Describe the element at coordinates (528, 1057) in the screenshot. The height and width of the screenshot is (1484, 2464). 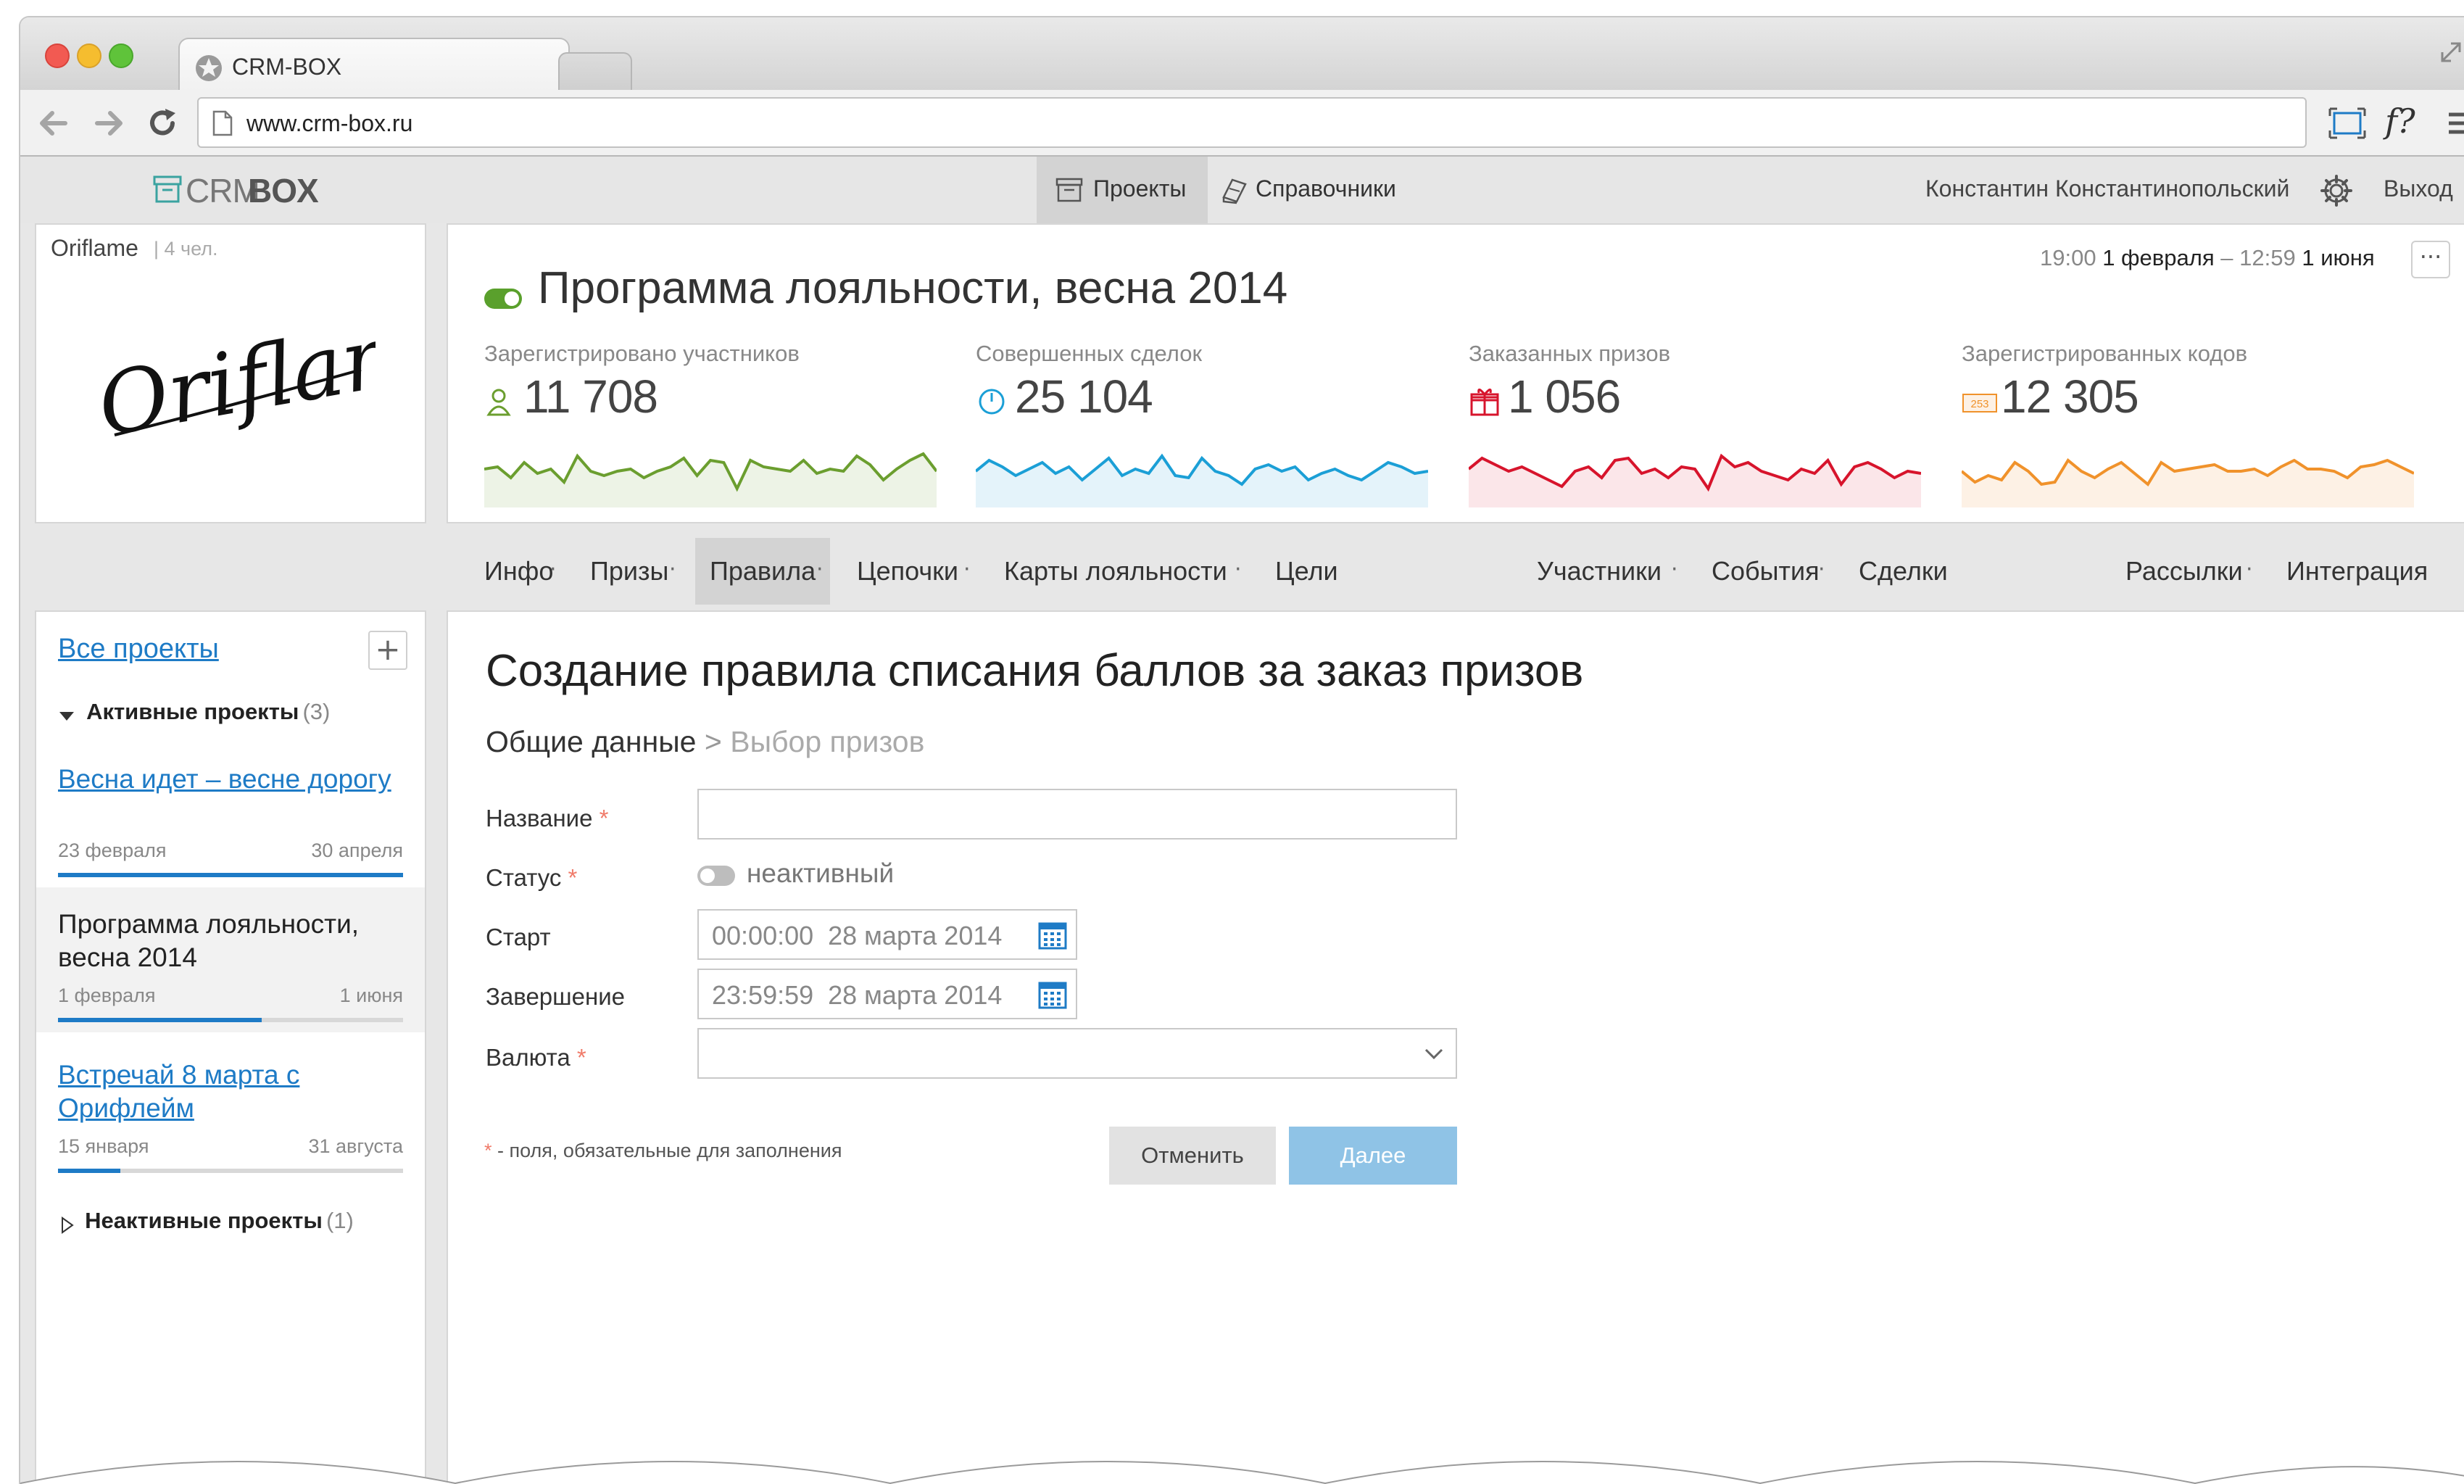
I see `currency-label-text: Валюта` at that location.